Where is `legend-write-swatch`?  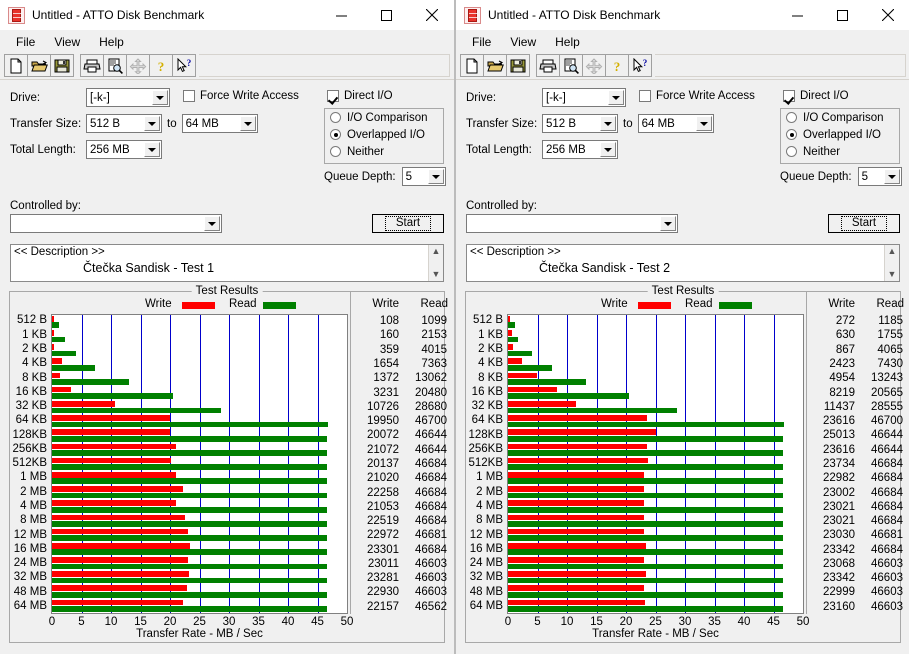
legend-write-swatch is located at coordinates (654, 305).